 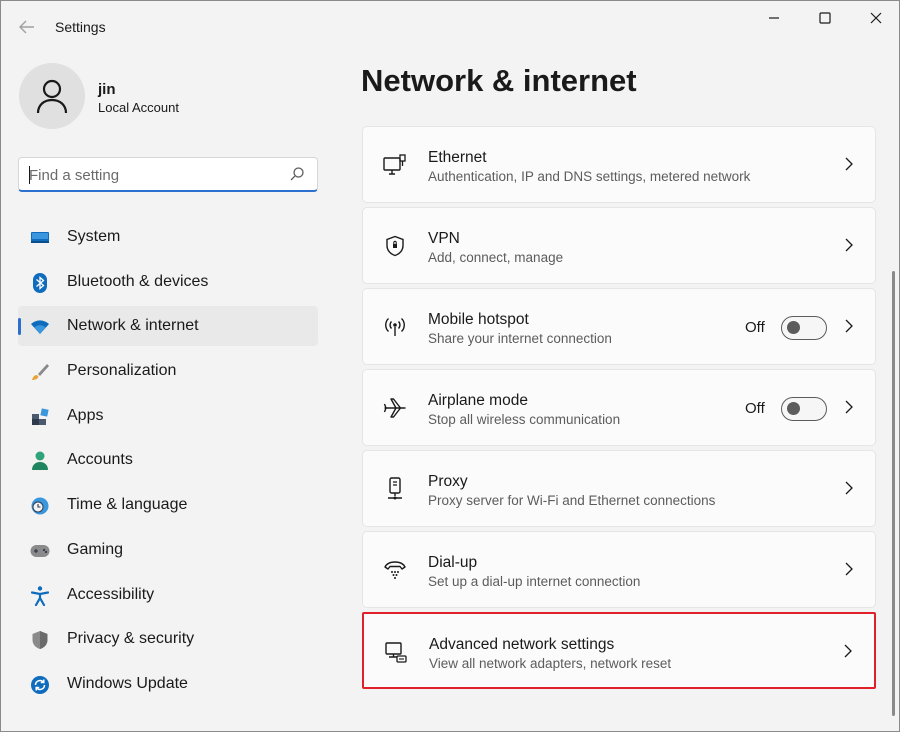 What do you see at coordinates (138, 281) in the screenshot?
I see `sidebar-item-label: Bluetooth & devices` at bounding box center [138, 281].